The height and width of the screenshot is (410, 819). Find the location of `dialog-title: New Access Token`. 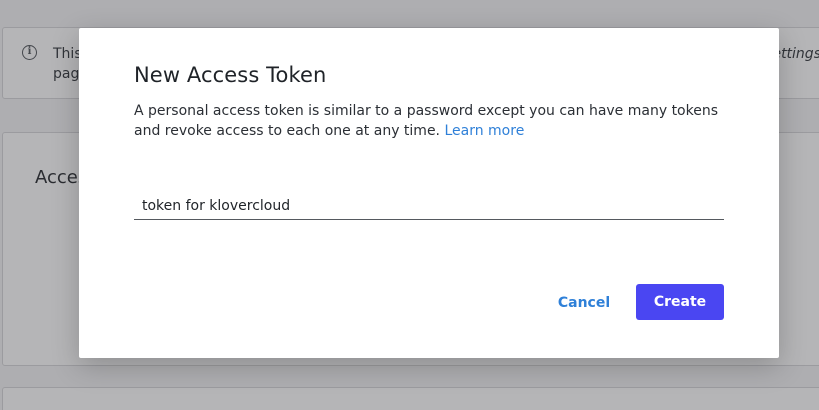

dialog-title: New Access Token is located at coordinates (230, 75).